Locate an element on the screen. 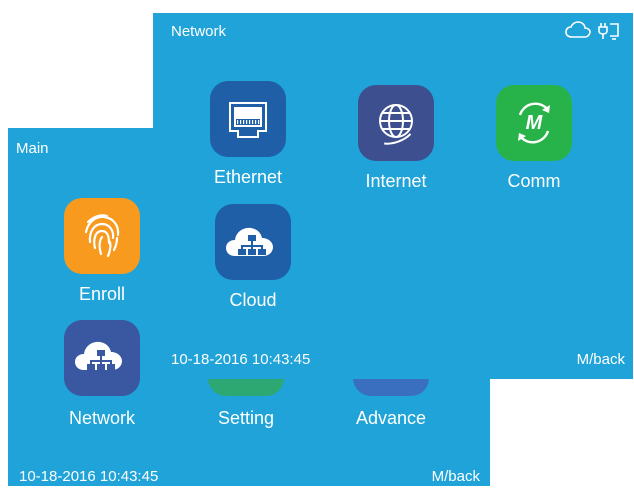 This screenshot has height=489, width=634. internet-button is located at coordinates (396, 123).